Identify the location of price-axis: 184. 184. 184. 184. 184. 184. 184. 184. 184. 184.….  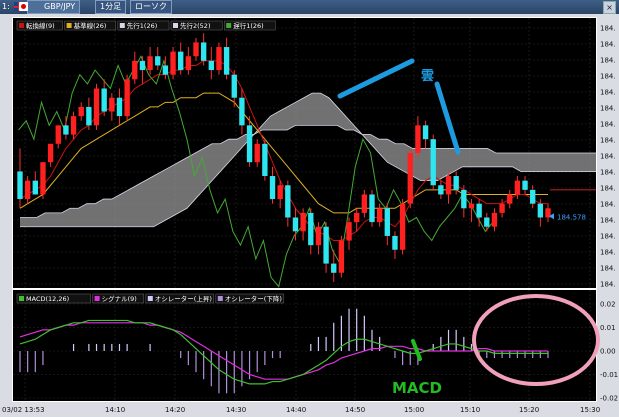
(608, 157).